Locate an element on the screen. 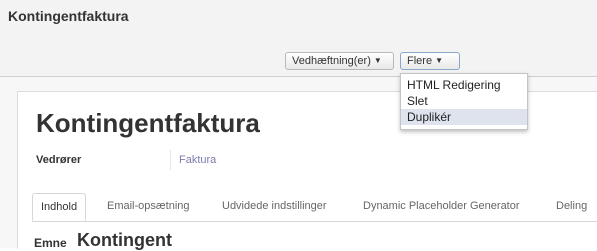 The image size is (597, 251). tab-content: Indhold is located at coordinates (59, 207).